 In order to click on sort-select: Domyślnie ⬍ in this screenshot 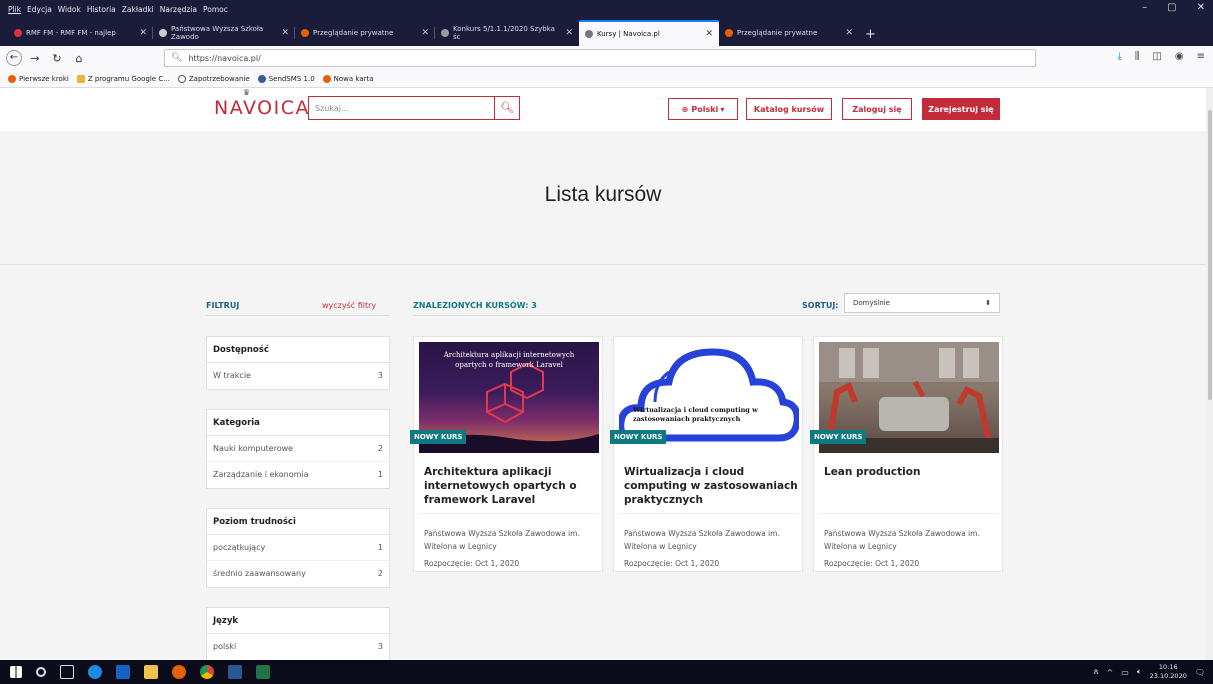, I will do `click(922, 303)`.